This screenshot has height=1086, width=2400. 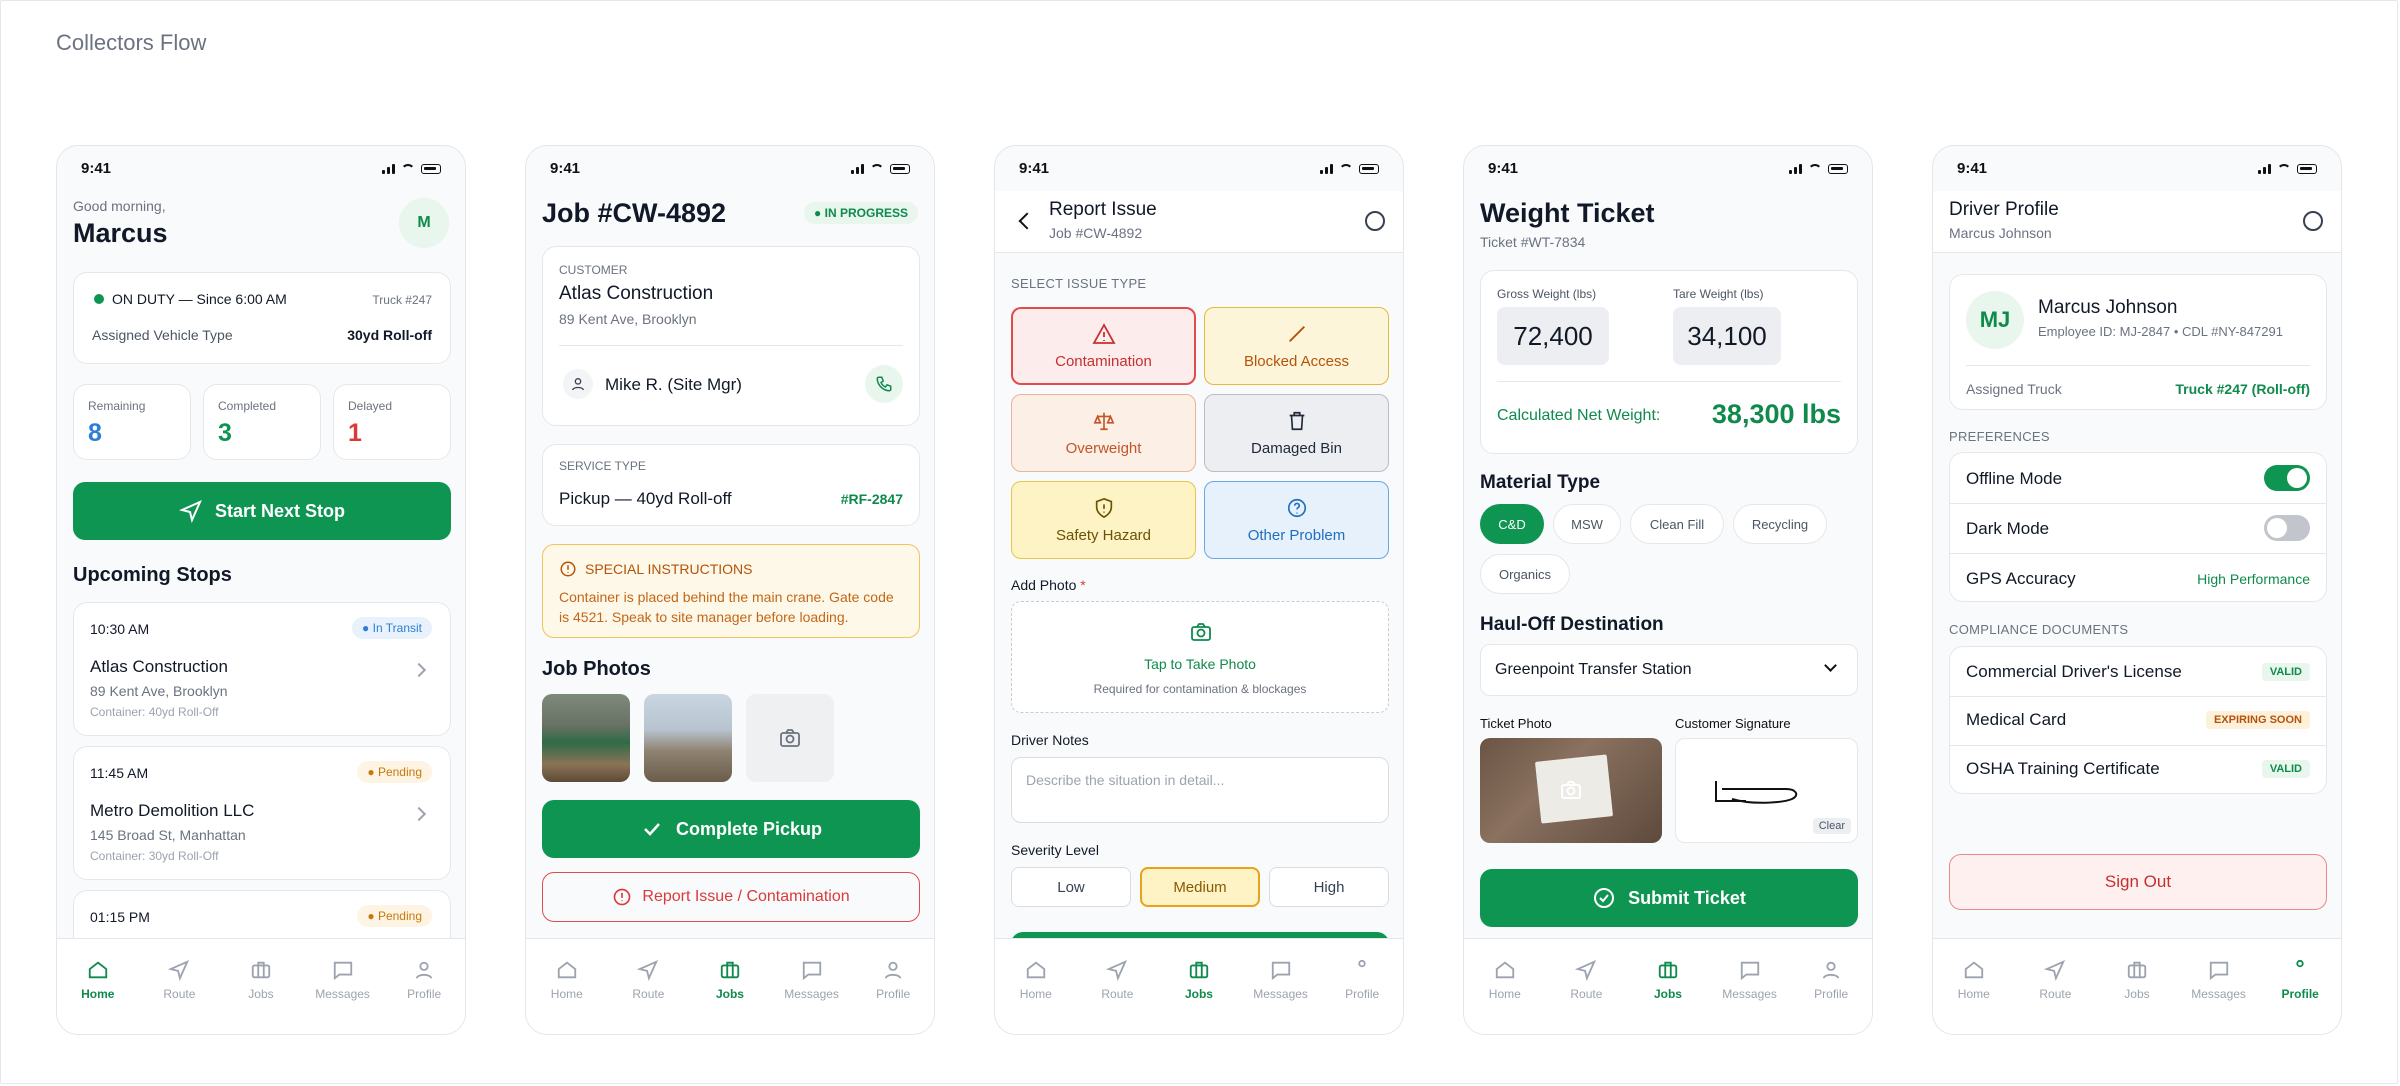 What do you see at coordinates (168, 835) in the screenshot?
I see `stop-address: 145 Broad St, Manhattan` at bounding box center [168, 835].